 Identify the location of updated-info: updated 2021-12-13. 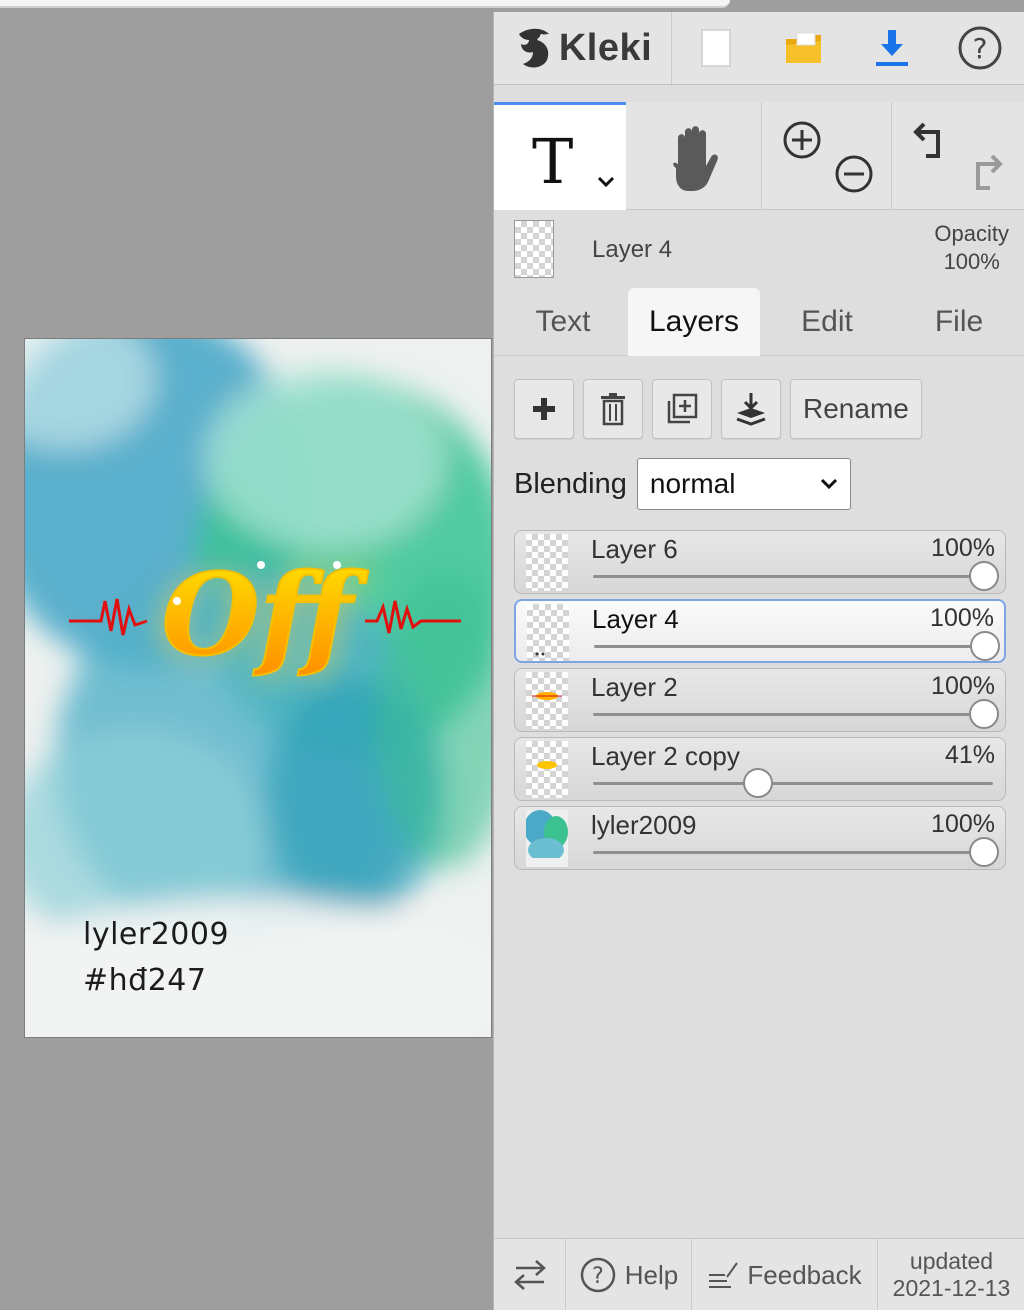
(951, 1274).